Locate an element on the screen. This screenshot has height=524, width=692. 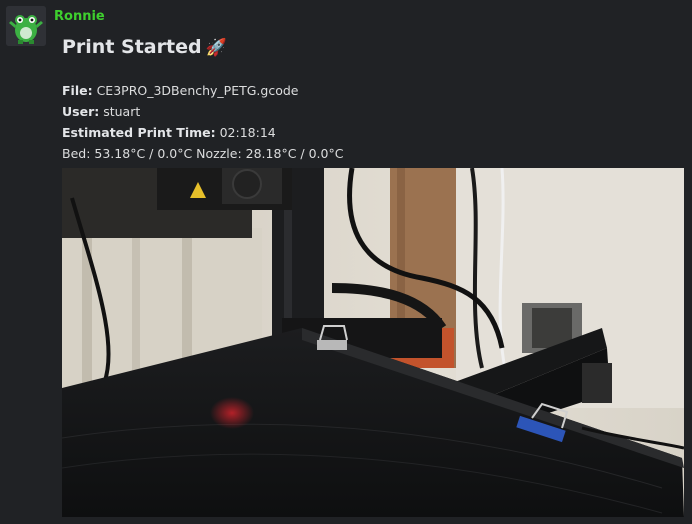
author-name: Ronnie is located at coordinates (79, 16).